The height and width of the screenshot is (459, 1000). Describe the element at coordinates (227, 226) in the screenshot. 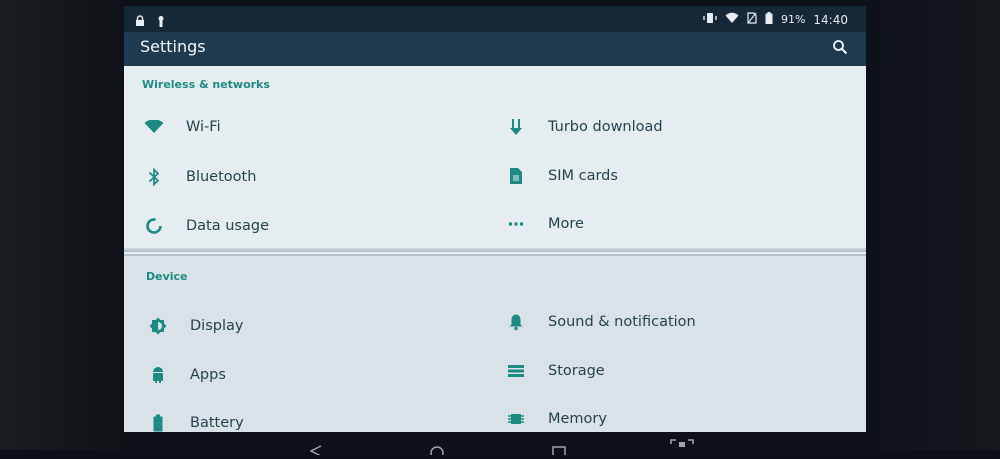

I see `settings-item-label: Data usage` at that location.